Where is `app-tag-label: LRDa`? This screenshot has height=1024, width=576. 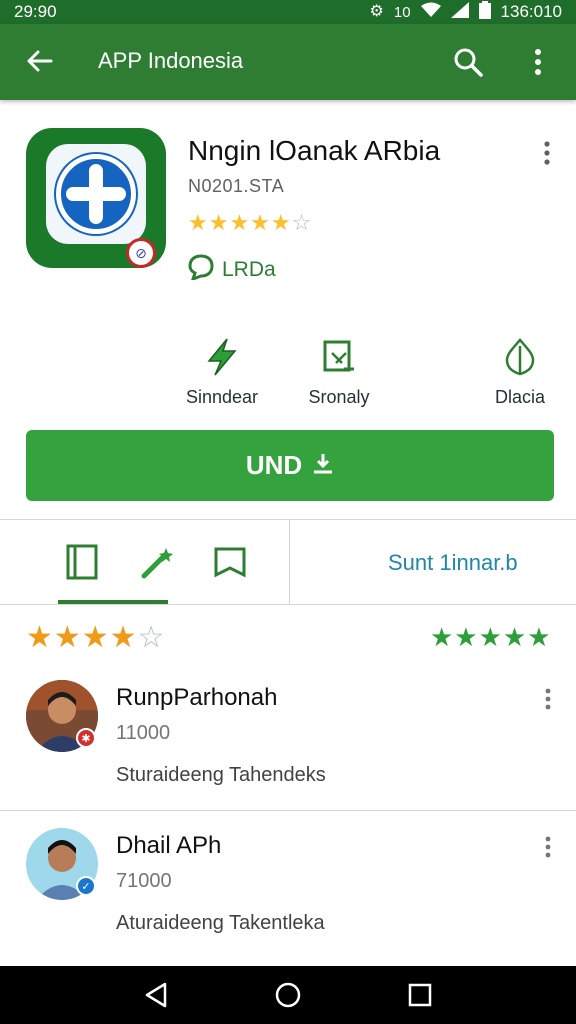 app-tag-label: LRDa is located at coordinates (249, 269).